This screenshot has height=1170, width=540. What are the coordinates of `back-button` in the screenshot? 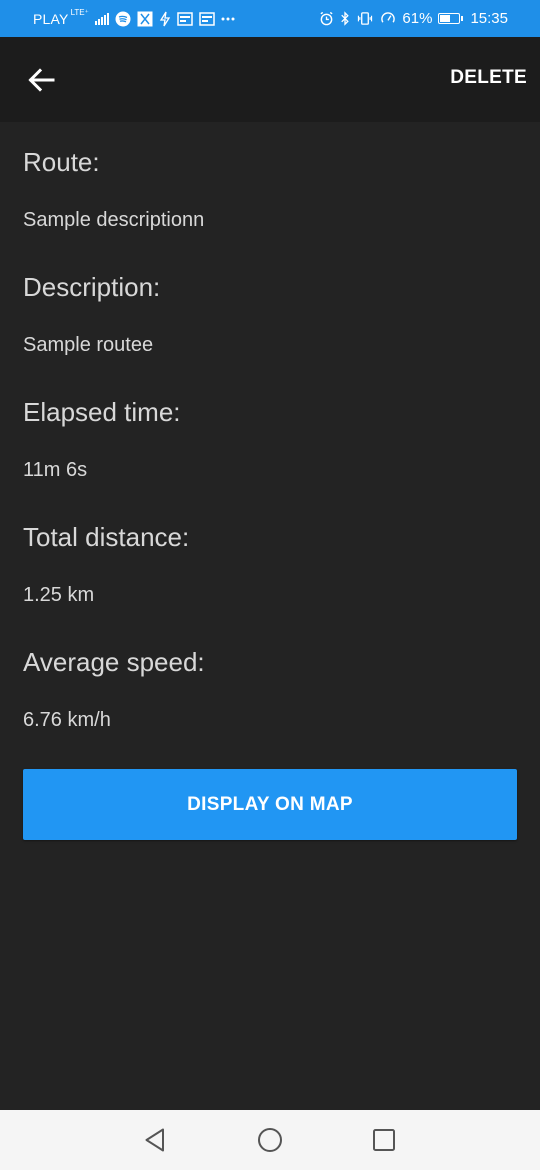 It's located at (41, 80).